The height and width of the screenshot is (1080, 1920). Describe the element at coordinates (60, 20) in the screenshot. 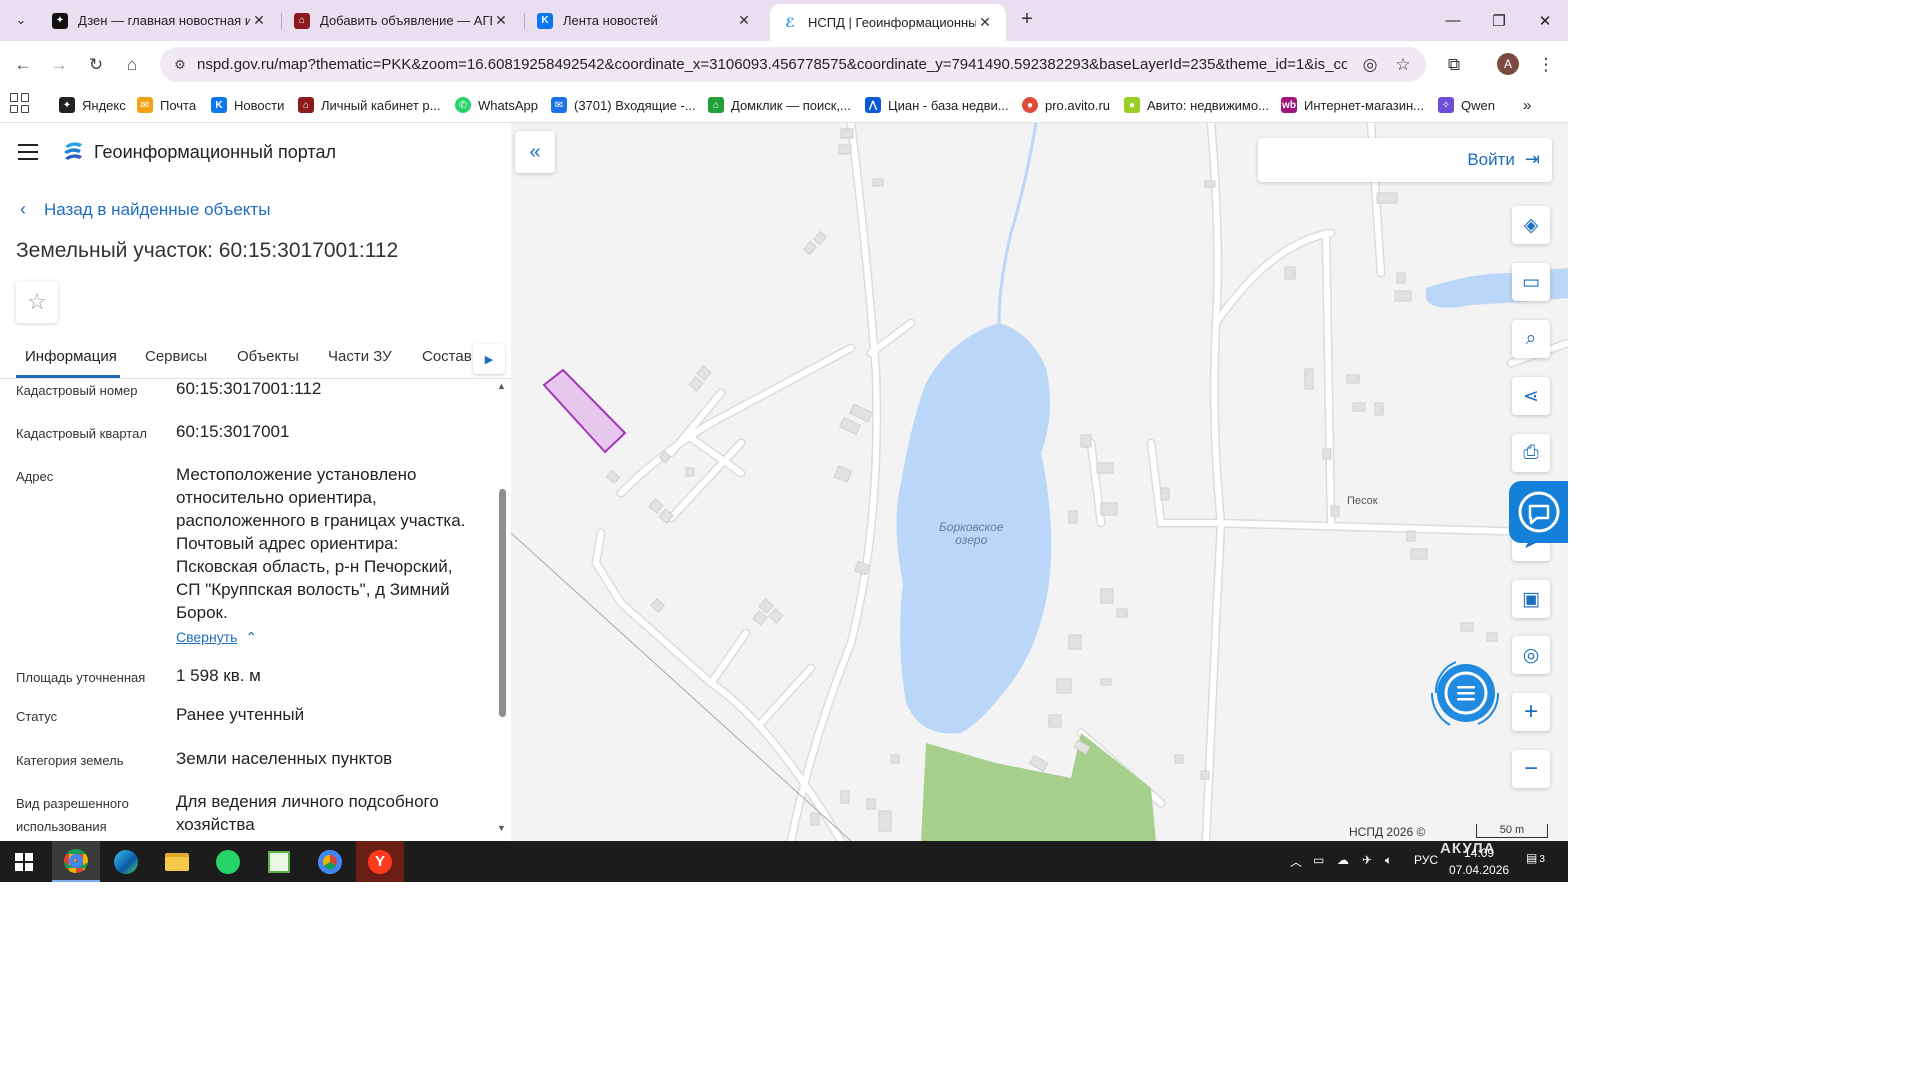

I see `dzen-icon: ✦` at that location.